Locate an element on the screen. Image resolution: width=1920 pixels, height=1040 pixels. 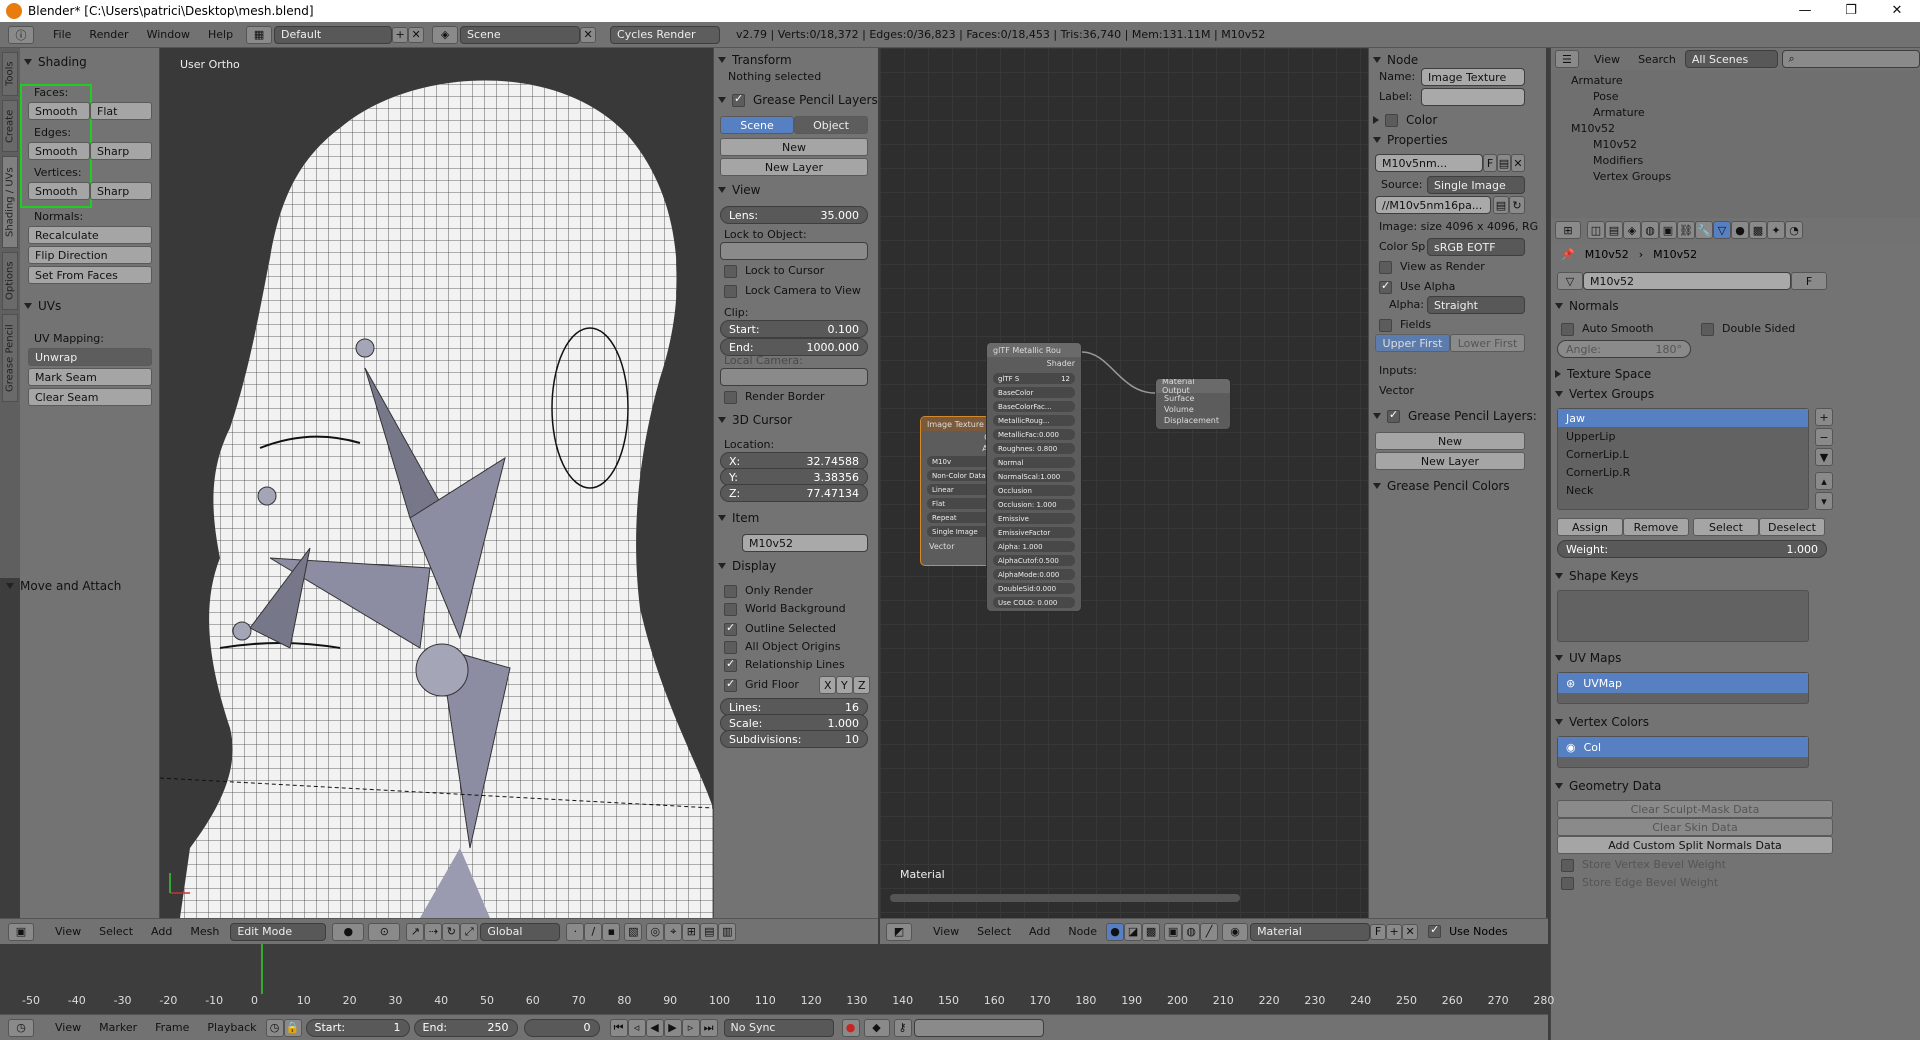
snap-target-icon: ⊞ is located at coordinates (691, 931).